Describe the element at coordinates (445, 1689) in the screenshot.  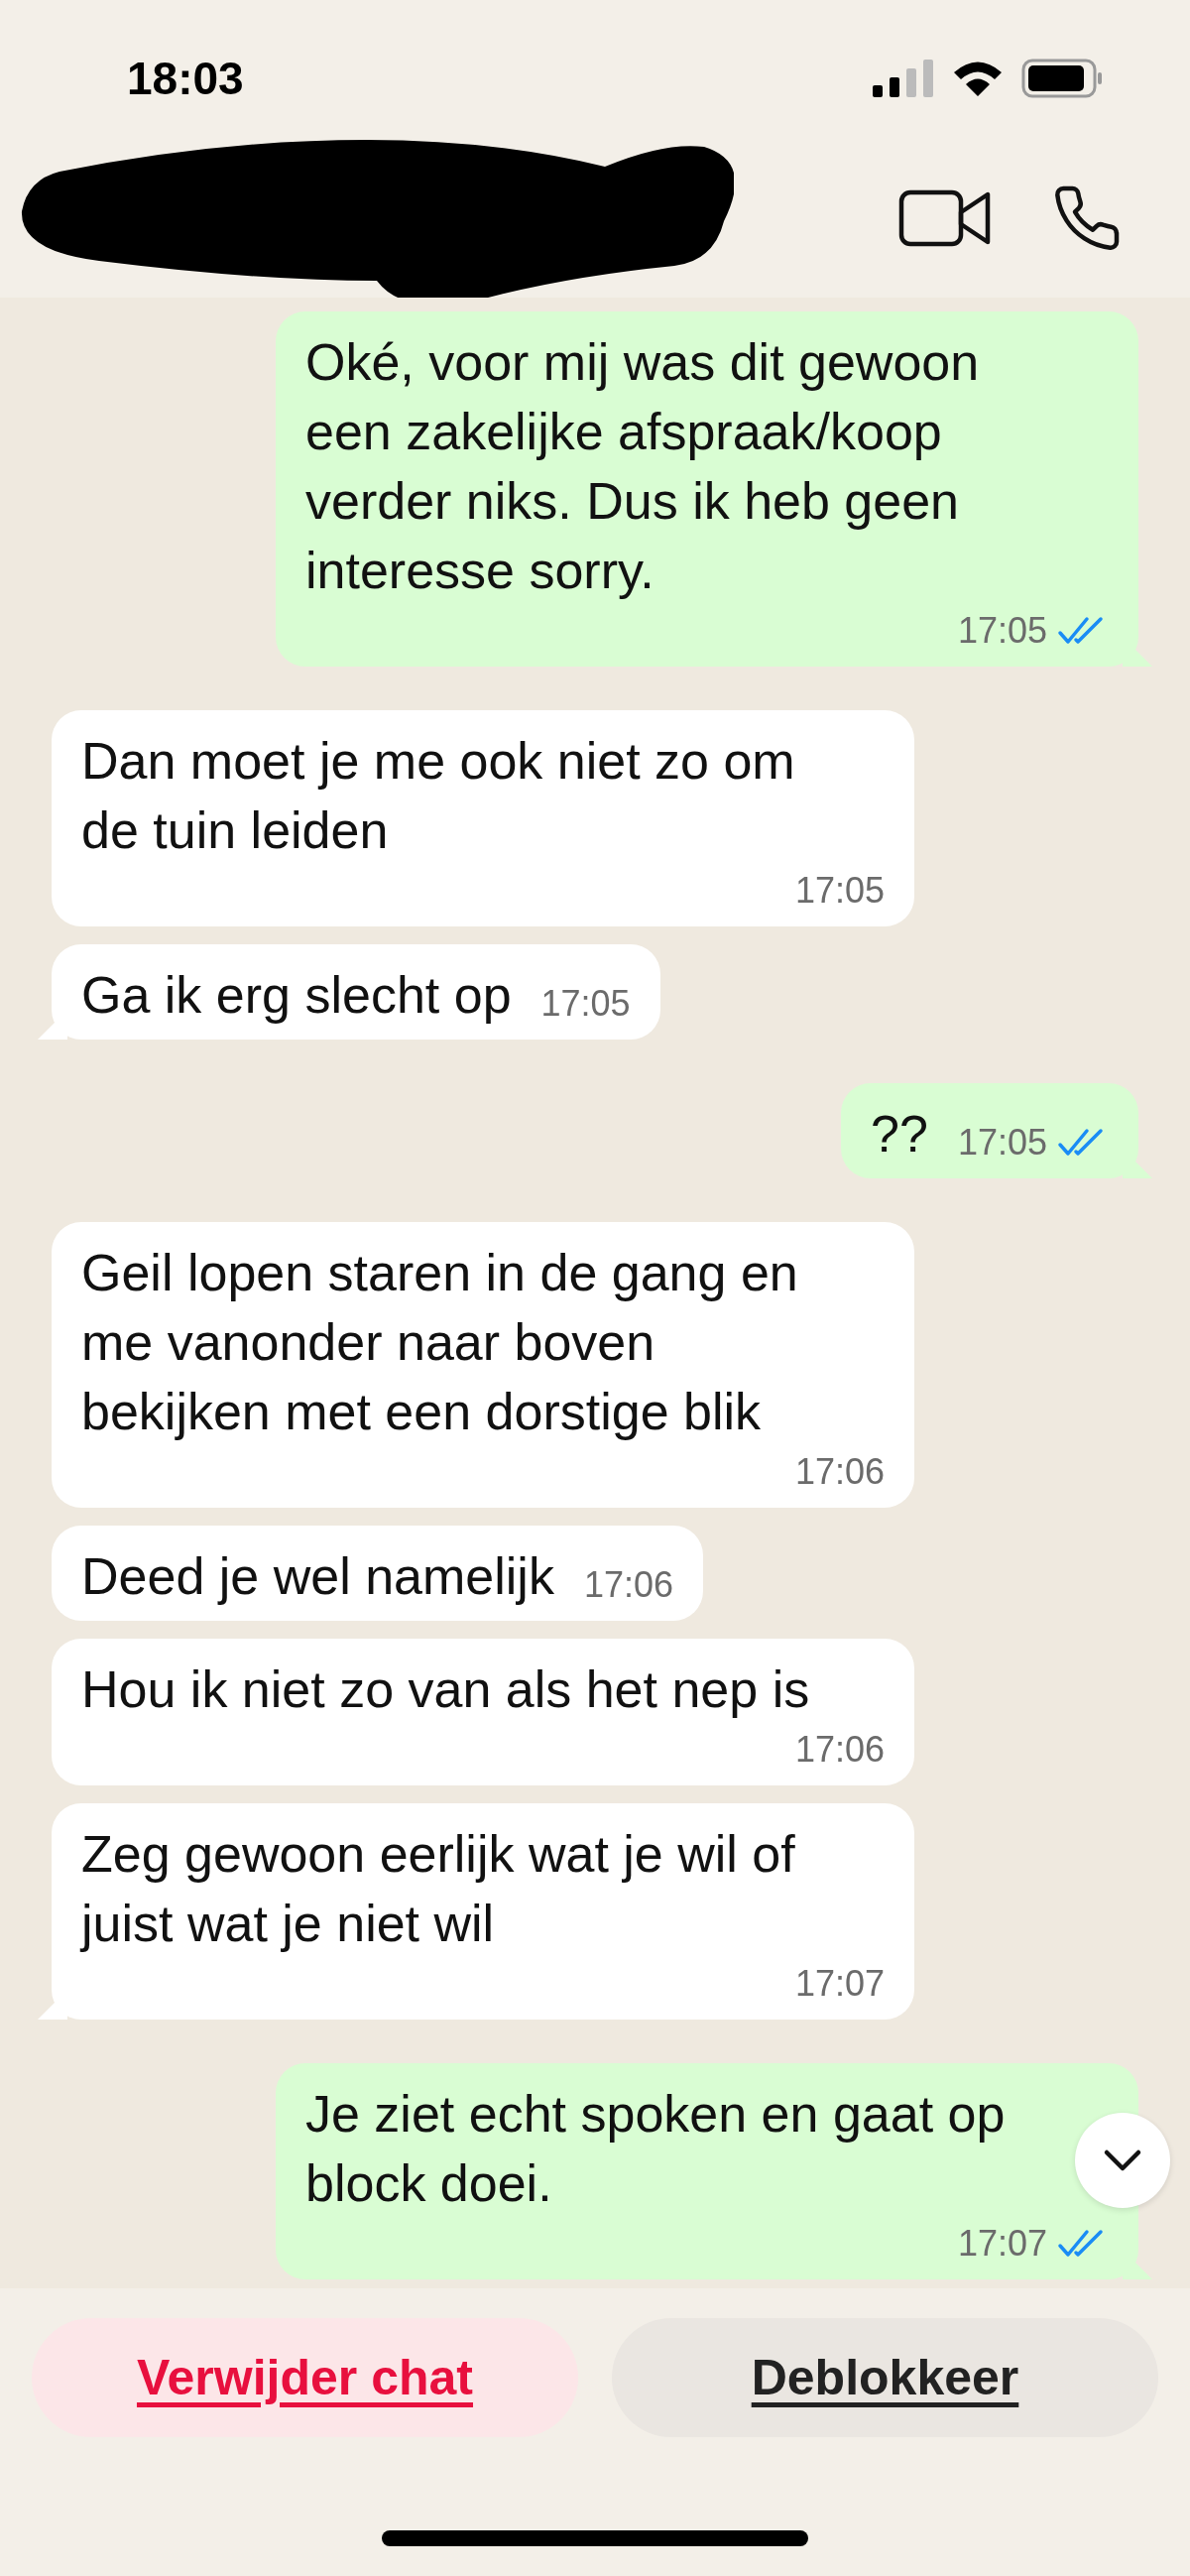
I see `message-text: Hou ik niet zo van als het nep is` at that location.